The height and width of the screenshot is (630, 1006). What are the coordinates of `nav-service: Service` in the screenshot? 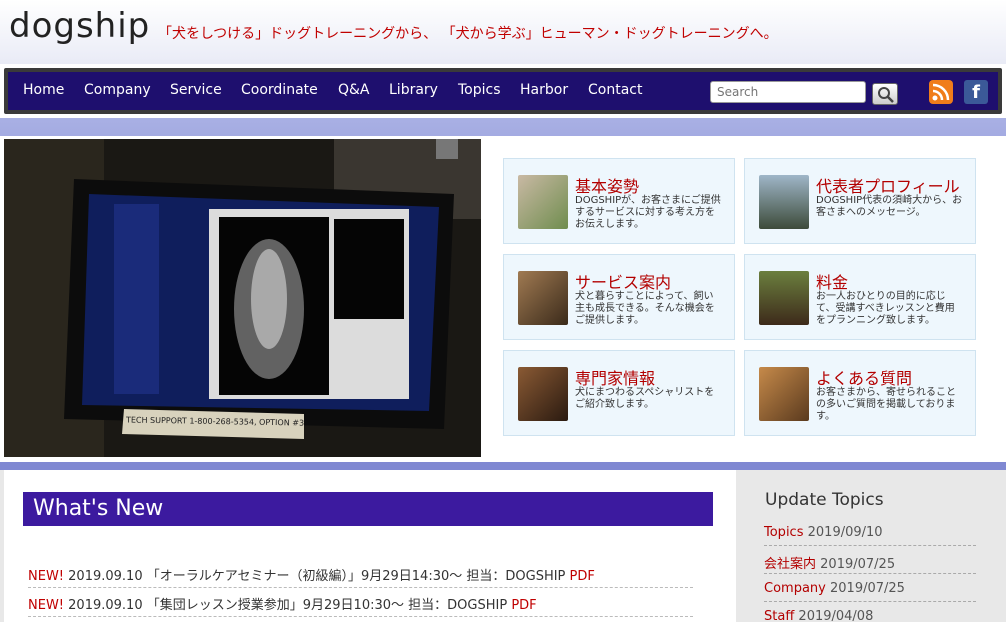 It's located at (196, 90).